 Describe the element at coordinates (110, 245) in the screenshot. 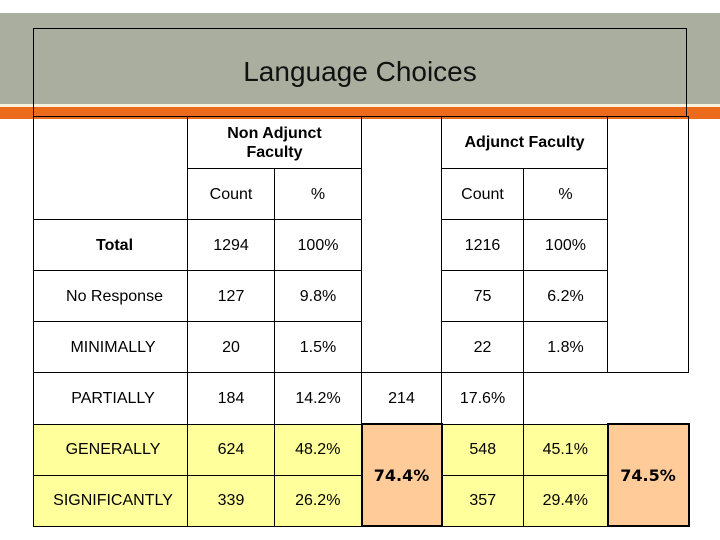

I see `row-label: Total` at that location.